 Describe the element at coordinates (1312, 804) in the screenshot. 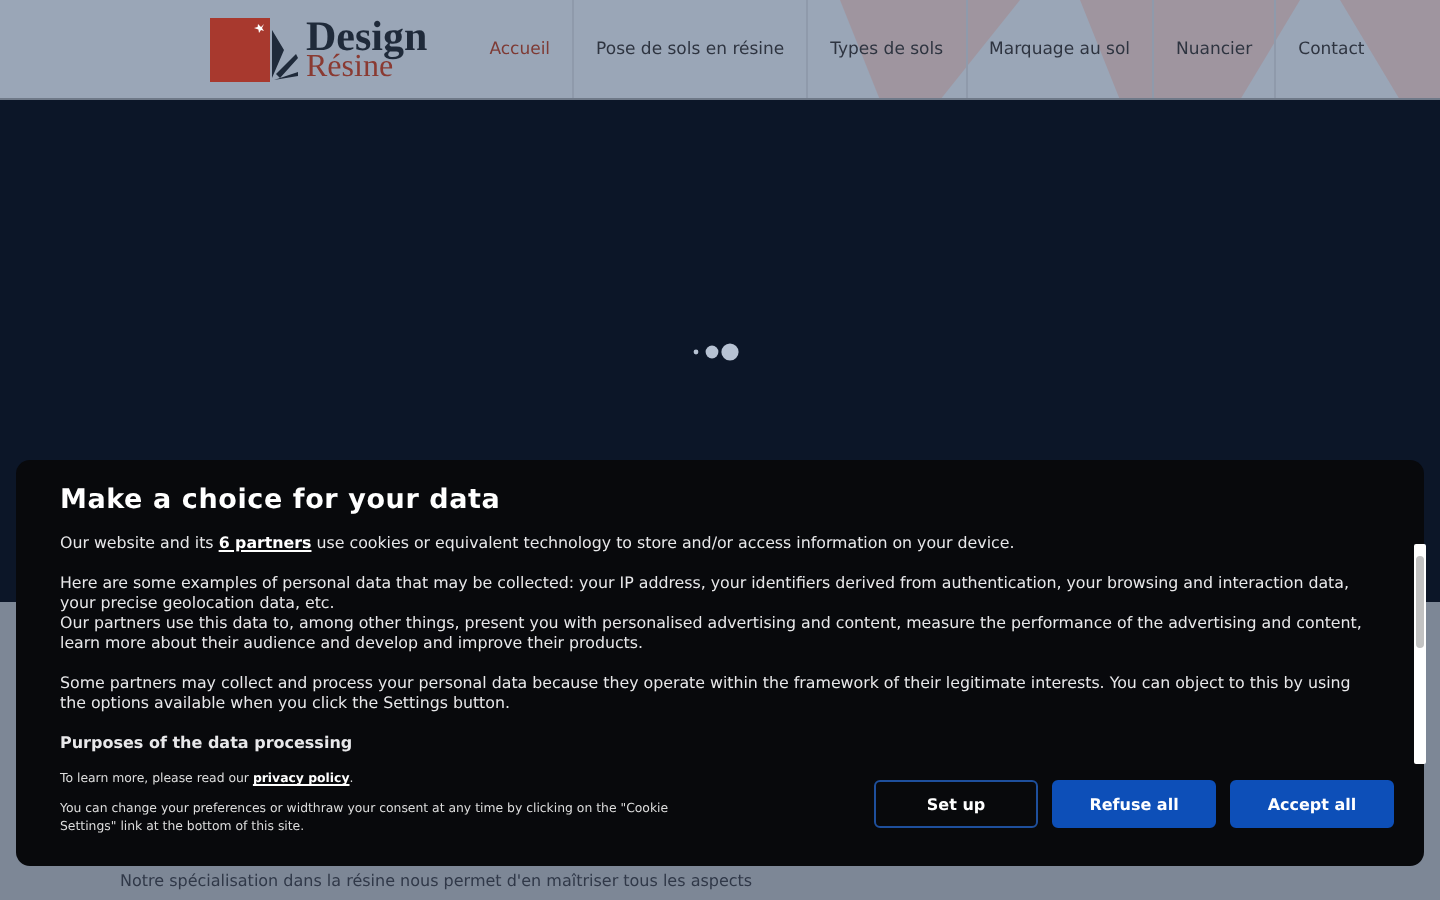

I see `consent-button: Accept all` at that location.